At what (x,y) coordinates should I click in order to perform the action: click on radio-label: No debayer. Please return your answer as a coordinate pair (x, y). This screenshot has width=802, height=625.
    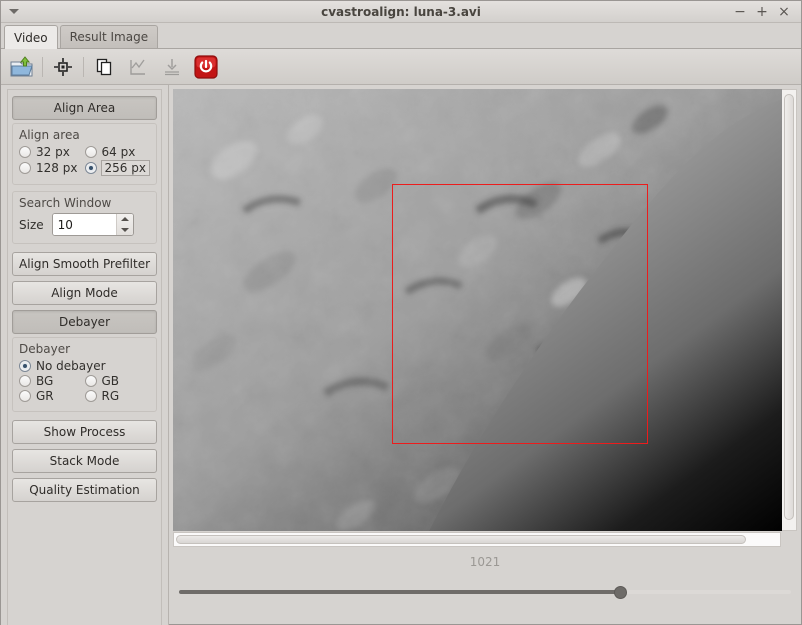
    Looking at the image, I should click on (71, 366).